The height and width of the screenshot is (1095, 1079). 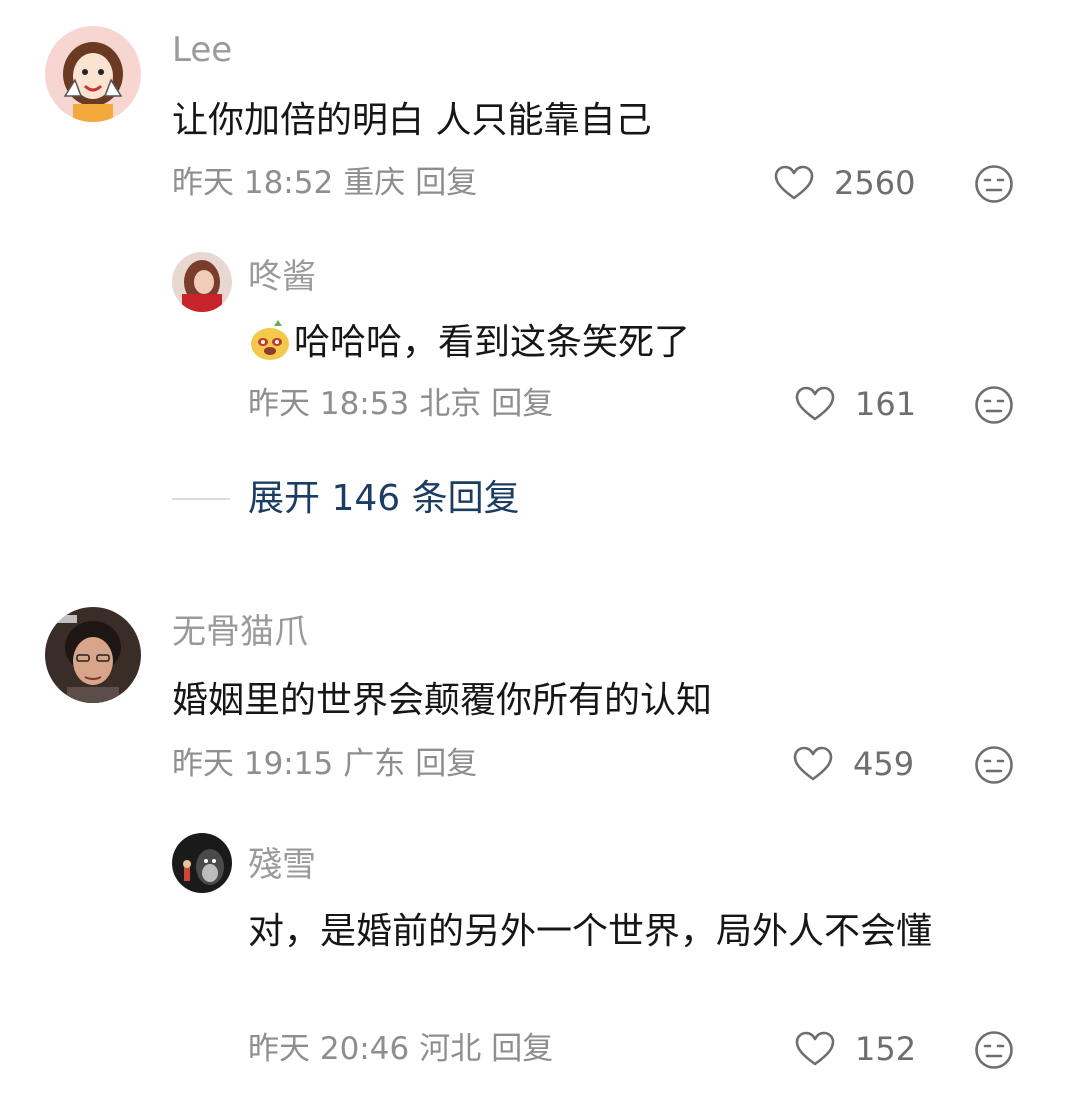 I want to click on like-button: 459, so click(x=853, y=764).